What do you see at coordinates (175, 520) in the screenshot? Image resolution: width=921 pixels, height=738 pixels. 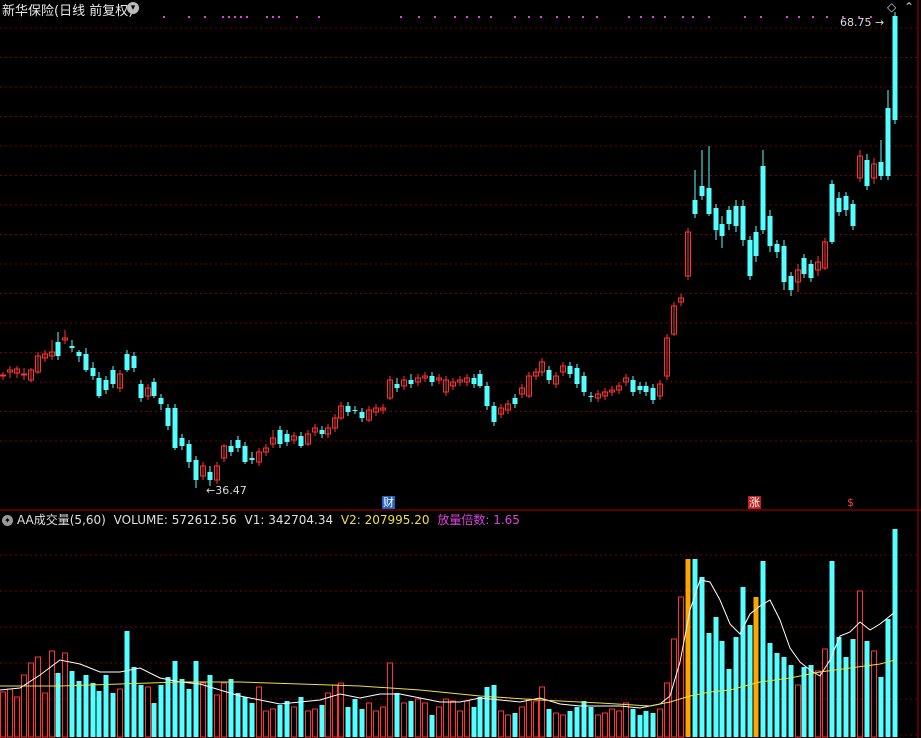 I see `volume-value: VOLUME: 572612.56` at bounding box center [175, 520].